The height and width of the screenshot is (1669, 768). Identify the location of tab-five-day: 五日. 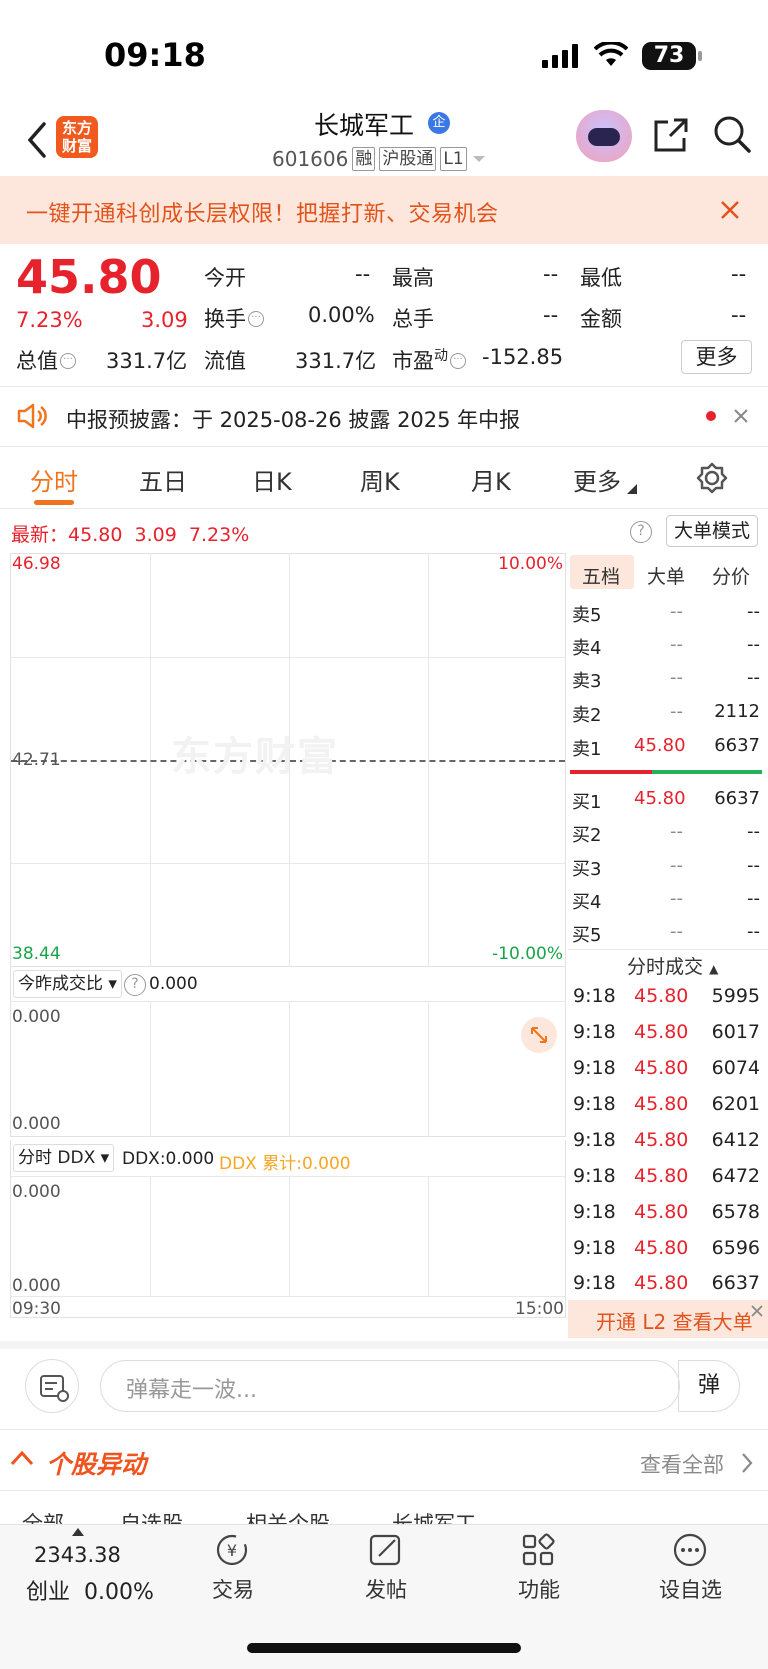
(163, 479).